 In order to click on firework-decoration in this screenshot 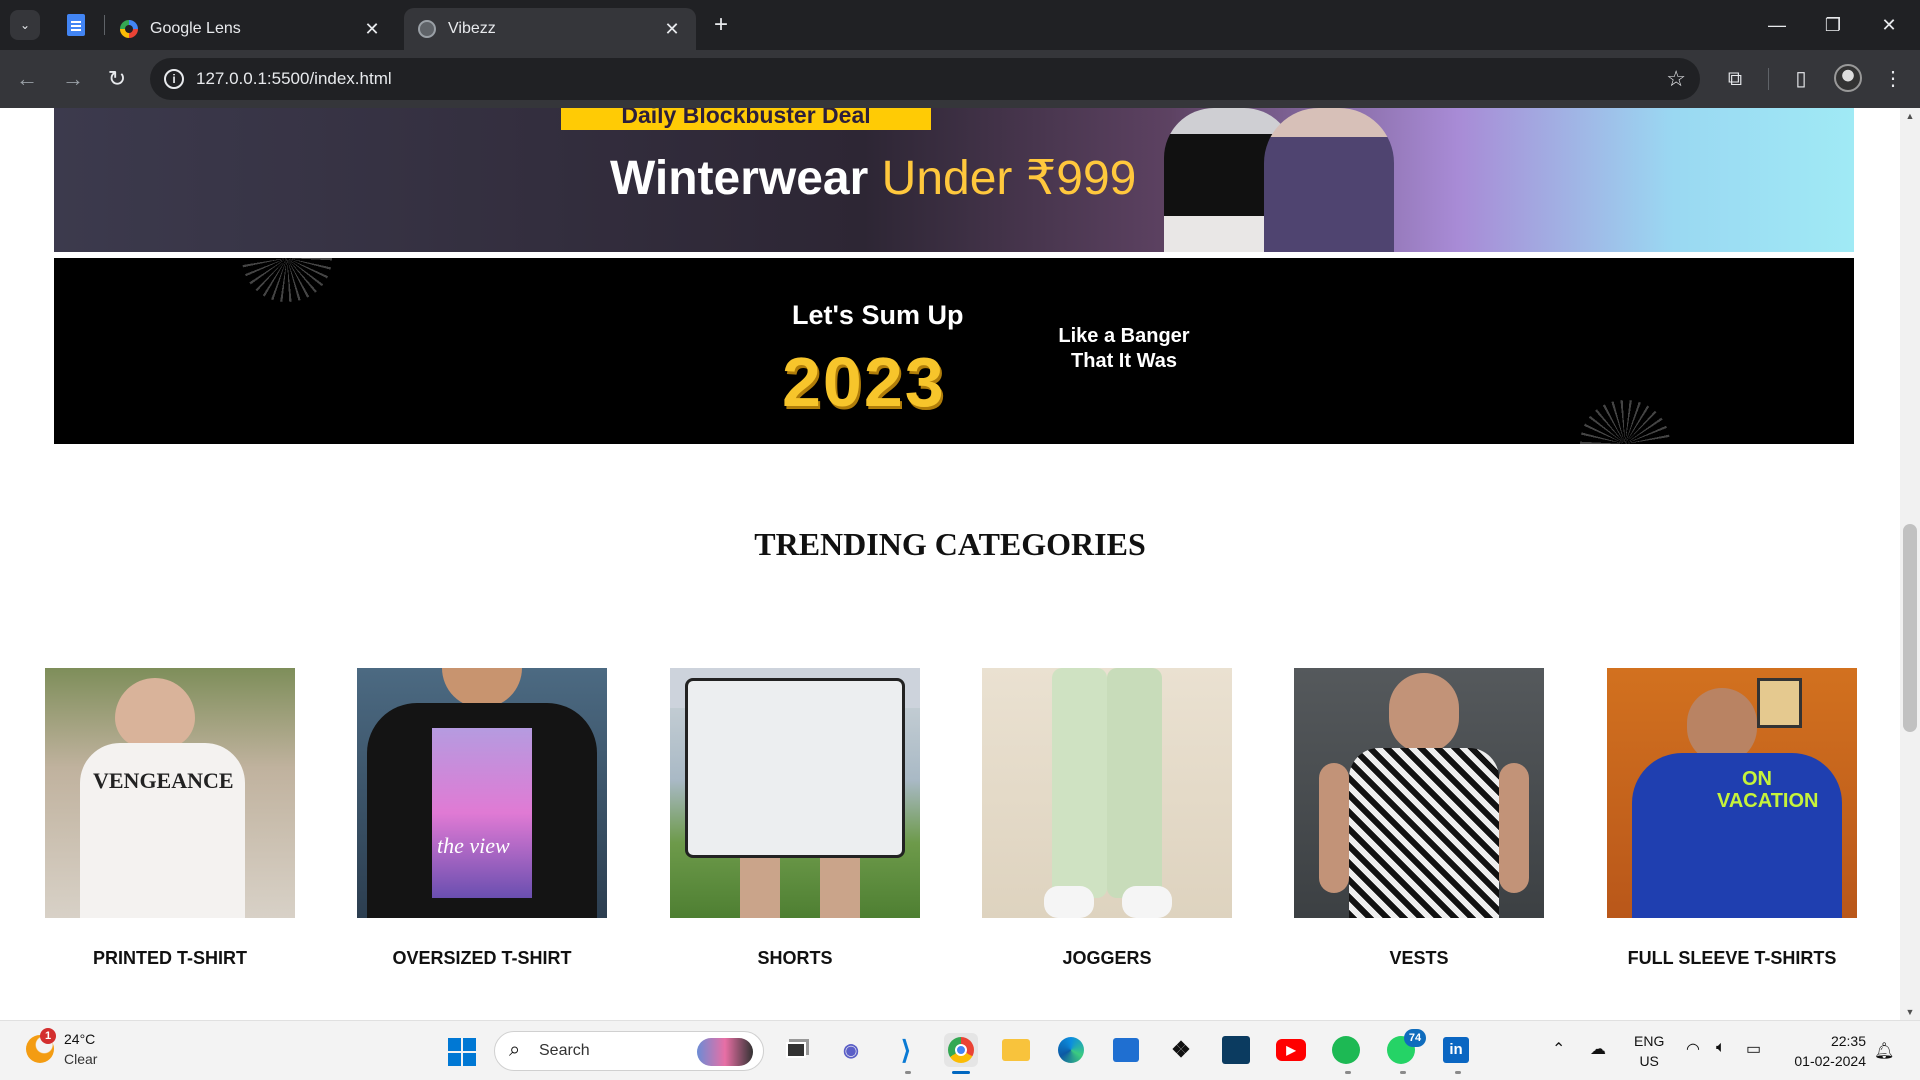, I will do `click(287, 280)`.